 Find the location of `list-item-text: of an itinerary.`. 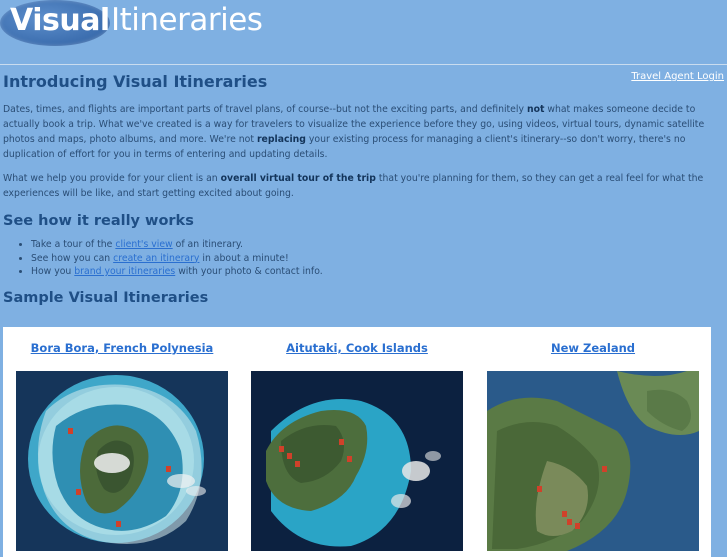

list-item-text: of an itinerary. is located at coordinates (207, 244).